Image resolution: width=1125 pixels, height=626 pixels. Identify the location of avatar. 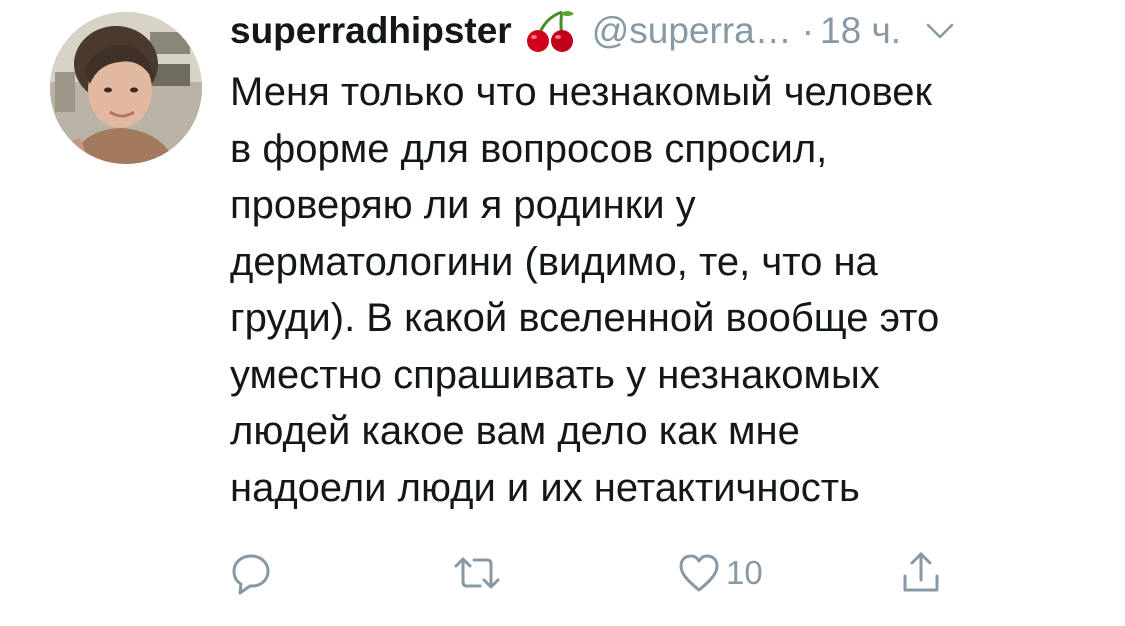
(126, 88).